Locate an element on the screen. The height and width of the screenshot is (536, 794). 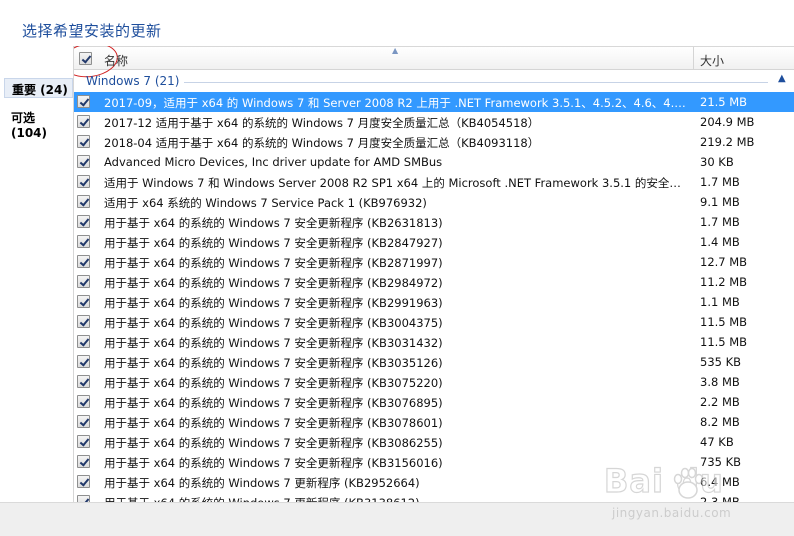
update-size: 735 KB is located at coordinates (721, 462).